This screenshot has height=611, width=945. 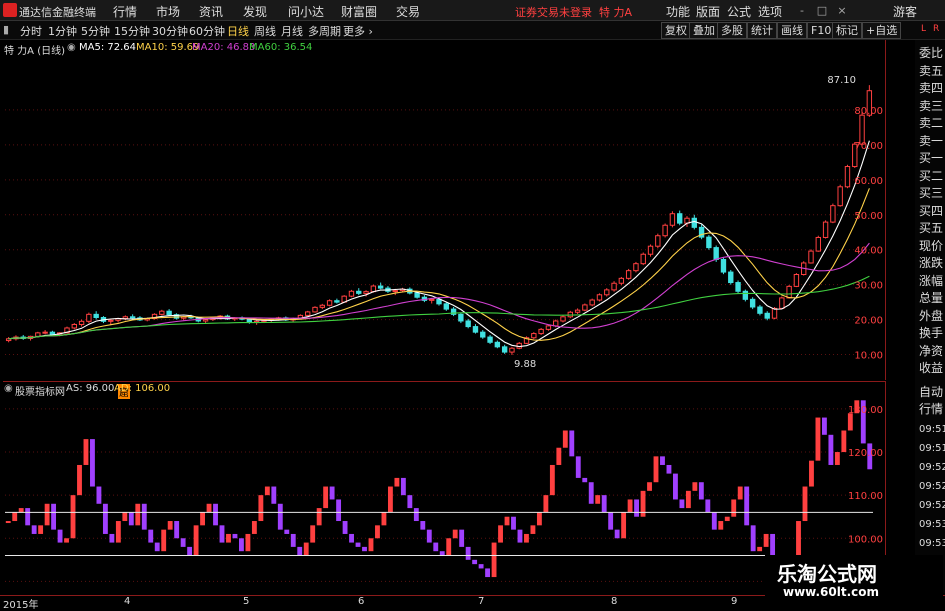 I want to click on quote-label-19: 自动, so click(x=931, y=392).